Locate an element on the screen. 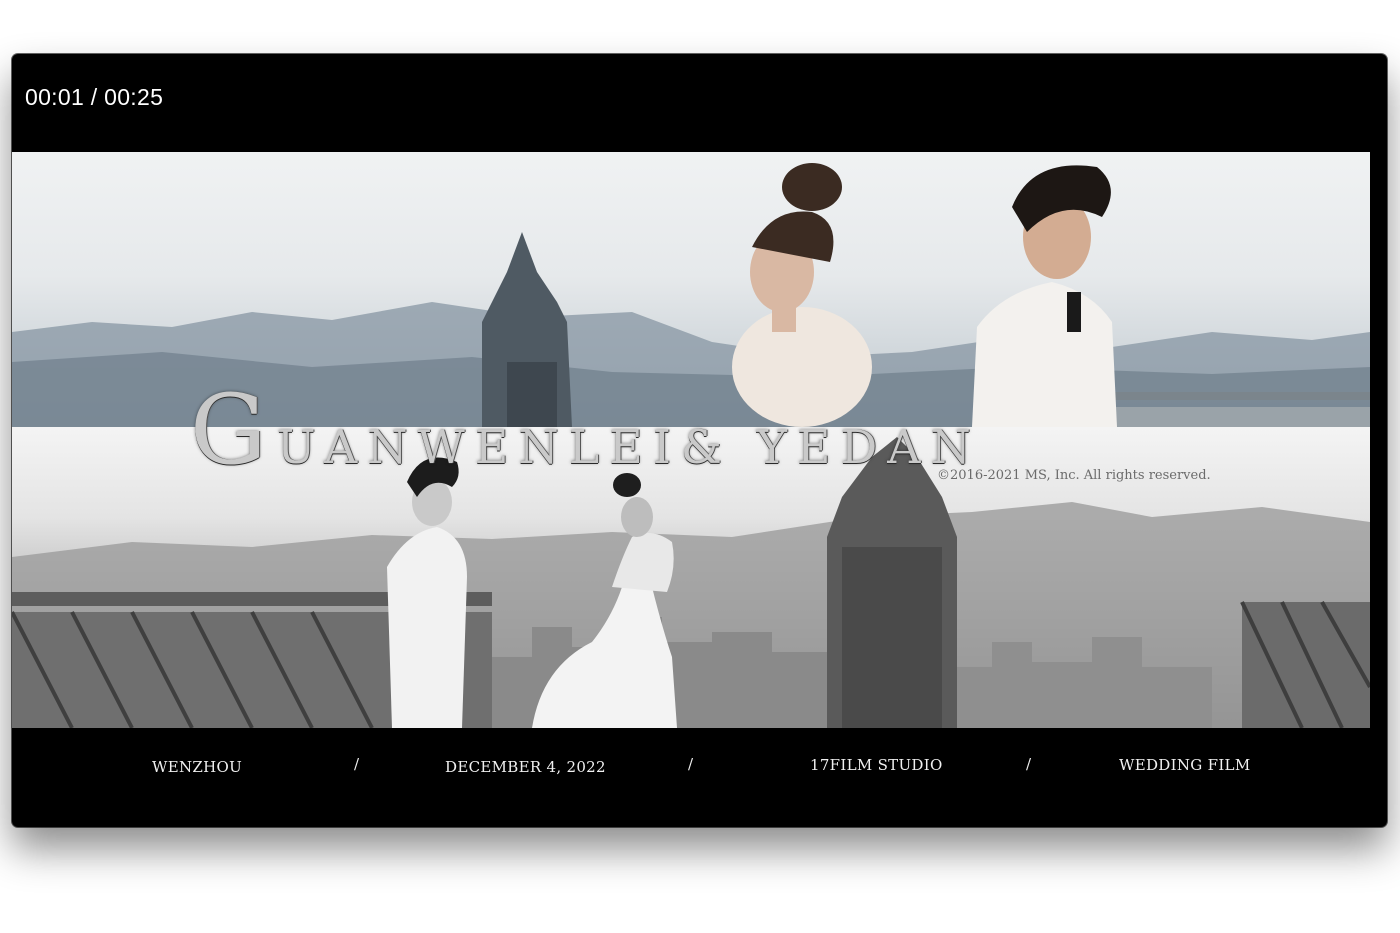 The image size is (1400, 933). copyright-text: ©2016-2021 MS, Inc. All rights reserved. is located at coordinates (1074, 475).